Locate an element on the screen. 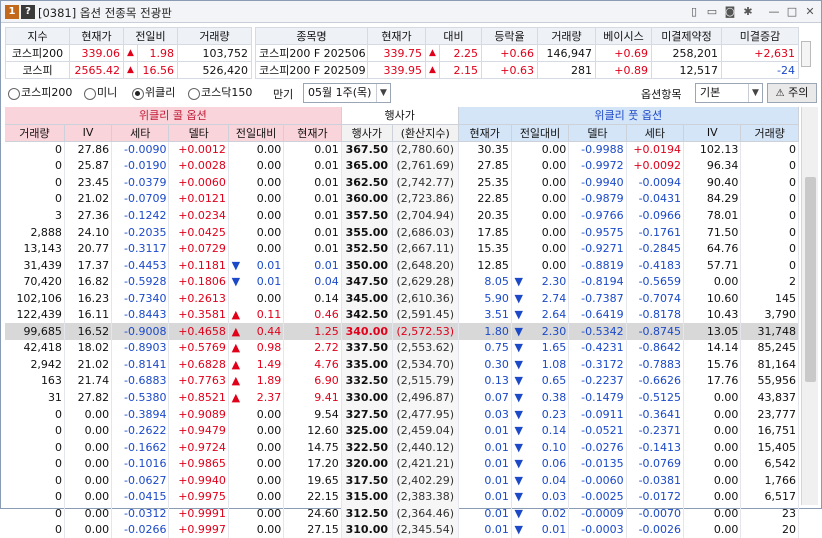 The image size is (822, 538). expiry-select: 05월 1주(목) ▼ is located at coordinates (347, 93).